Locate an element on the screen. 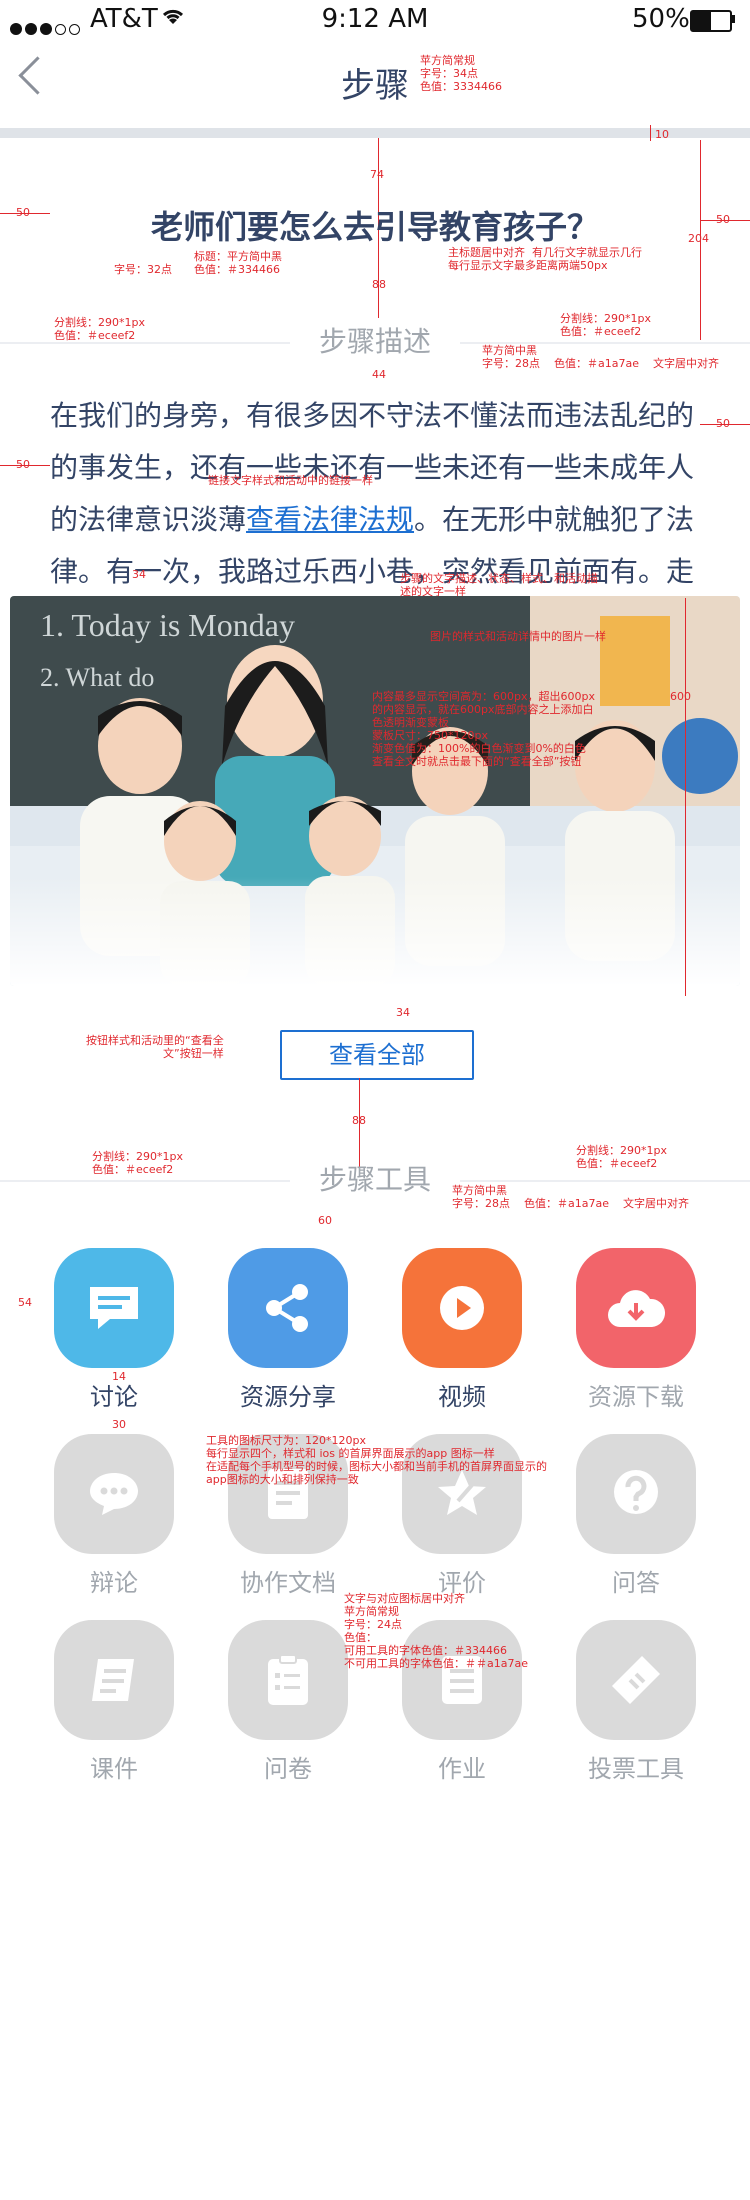  tool-question: 问答 is located at coordinates (636, 1516).